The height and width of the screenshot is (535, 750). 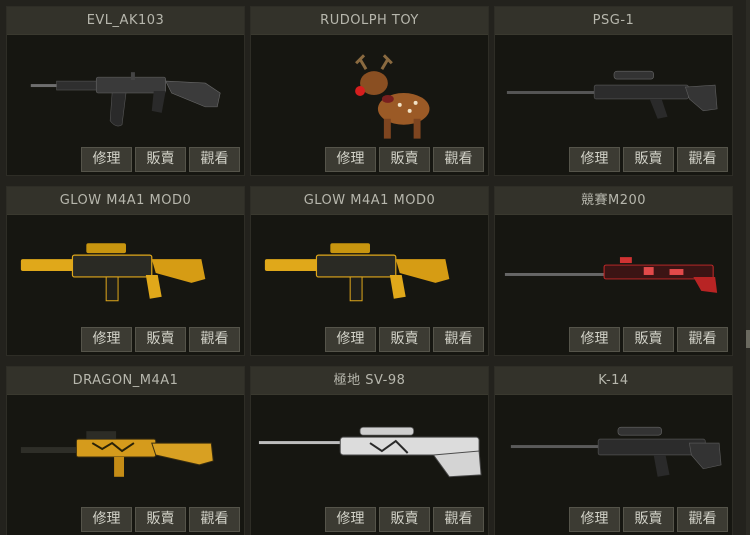 I want to click on red-m200-sniper-icon, so click(x=611, y=275).